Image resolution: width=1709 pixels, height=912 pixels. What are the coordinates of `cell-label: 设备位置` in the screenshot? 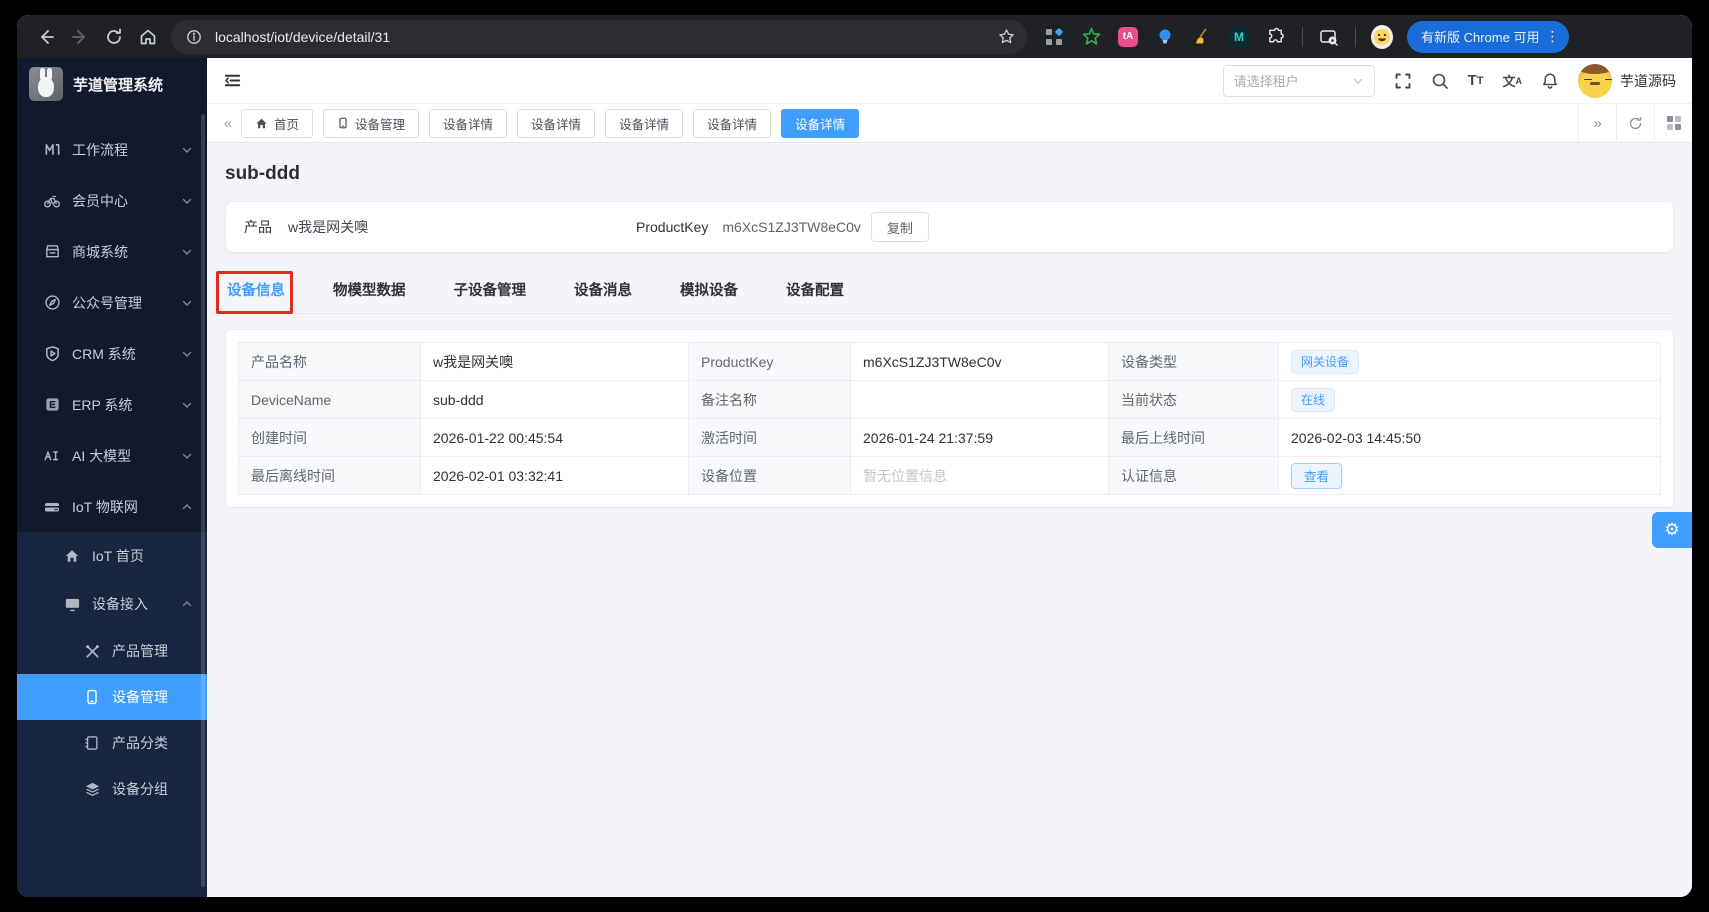 It's located at (769, 475).